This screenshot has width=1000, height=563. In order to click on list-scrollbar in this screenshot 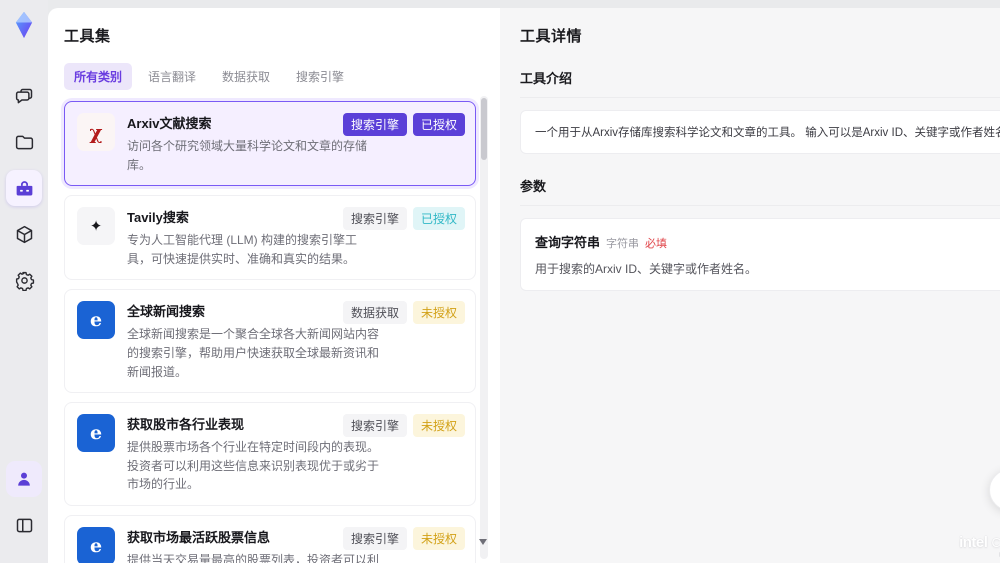, I will do `click(484, 327)`.